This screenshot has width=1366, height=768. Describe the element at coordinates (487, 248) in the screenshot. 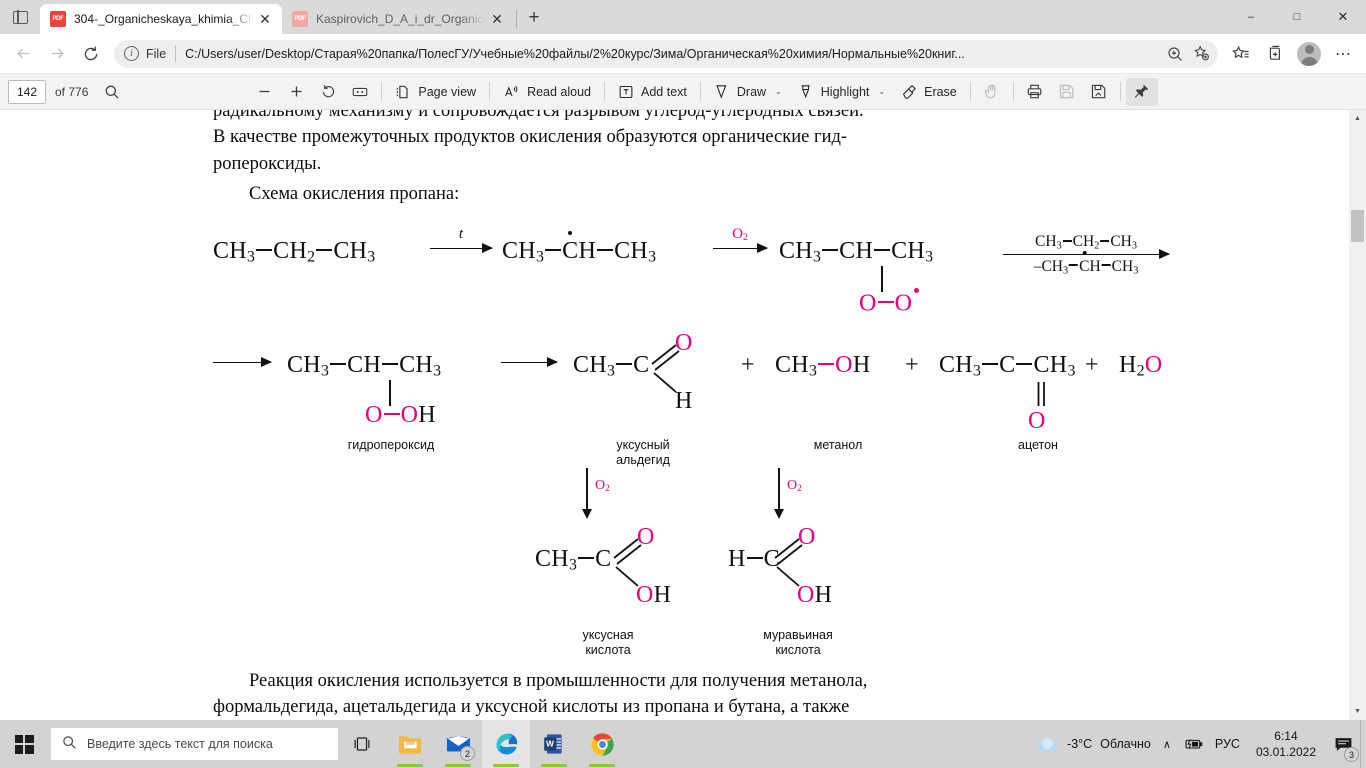

I see `arrow-head` at that location.